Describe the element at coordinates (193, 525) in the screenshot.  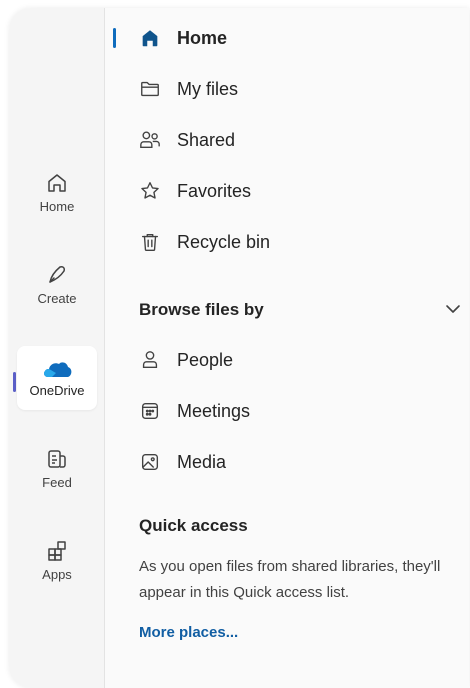
I see `quick-access-heading: Quick access` at that location.